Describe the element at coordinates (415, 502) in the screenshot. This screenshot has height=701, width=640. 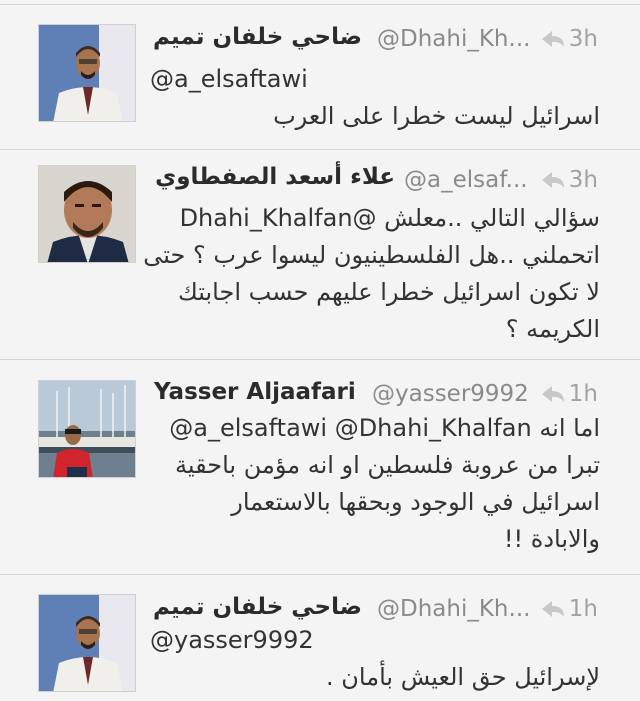
I see `tweet-line: اسرائيل في الوجود وبحقها بالاستعمار` at that location.